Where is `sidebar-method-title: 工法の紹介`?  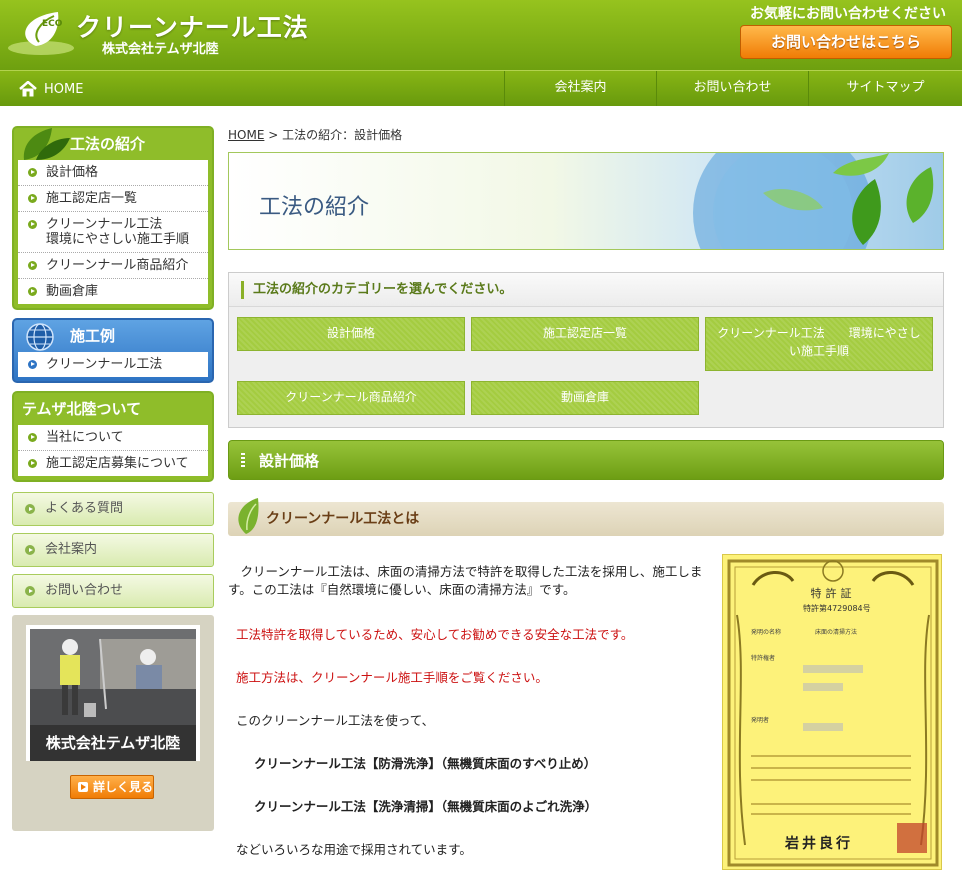
sidebar-method-title: 工法の紹介 is located at coordinates (108, 144).